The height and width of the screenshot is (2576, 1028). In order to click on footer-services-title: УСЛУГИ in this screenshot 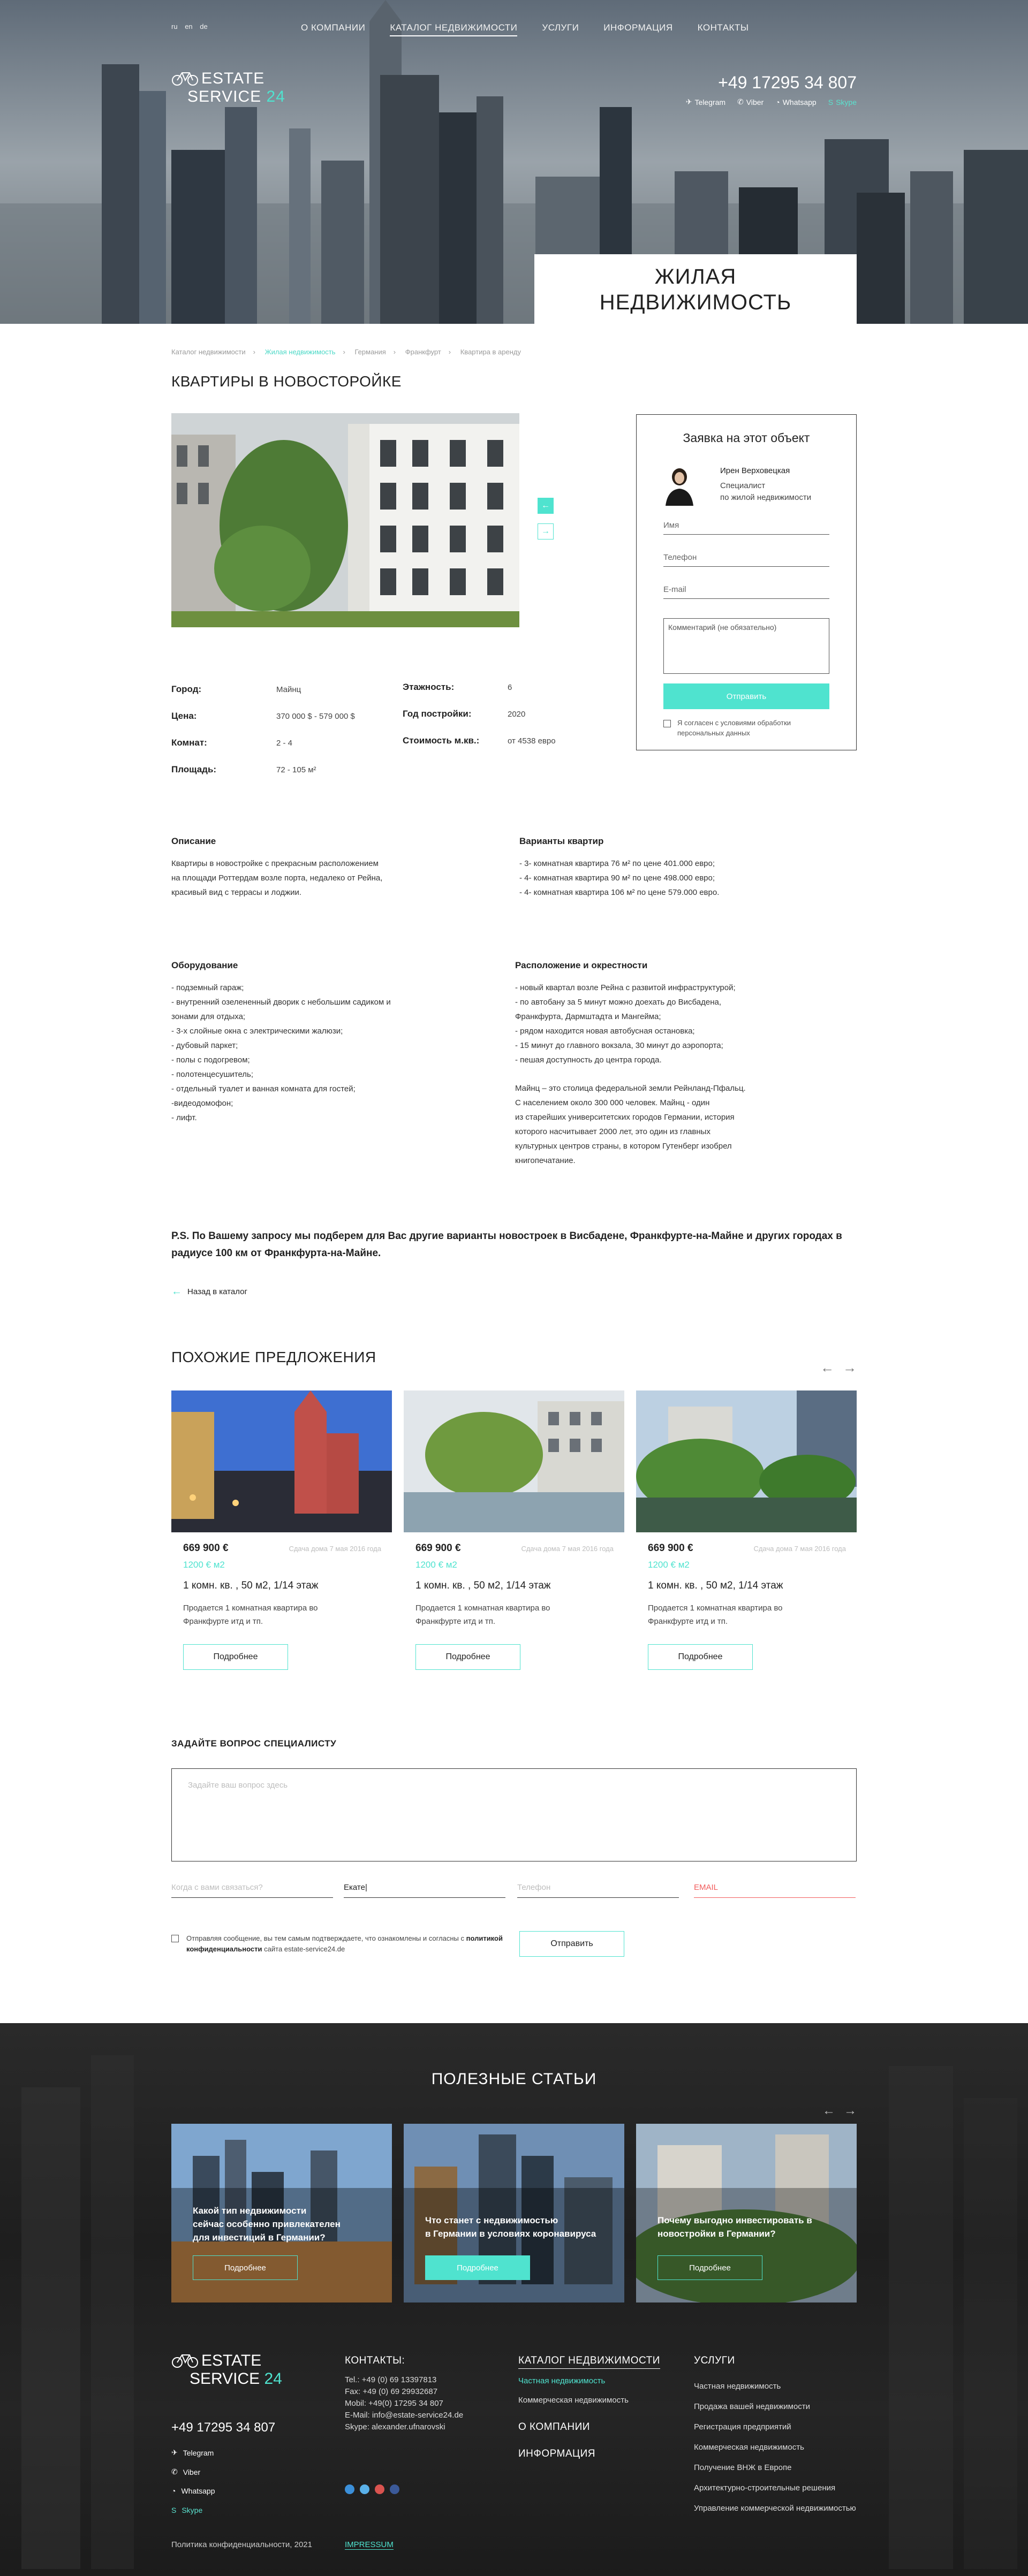, I will do `click(714, 2361)`.